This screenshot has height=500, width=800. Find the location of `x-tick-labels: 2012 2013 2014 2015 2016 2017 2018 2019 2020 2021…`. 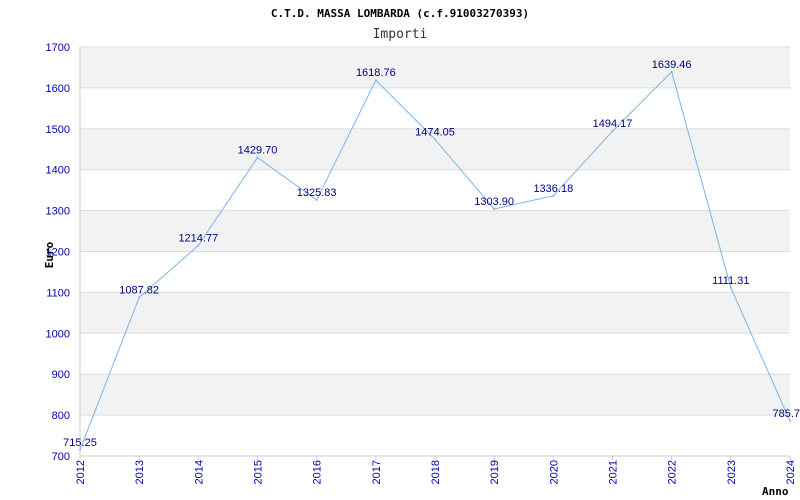

x-tick-labels: 2012 2013 2014 2015 2016 2017 2018 2019 2020 2021… is located at coordinates (436, 470).